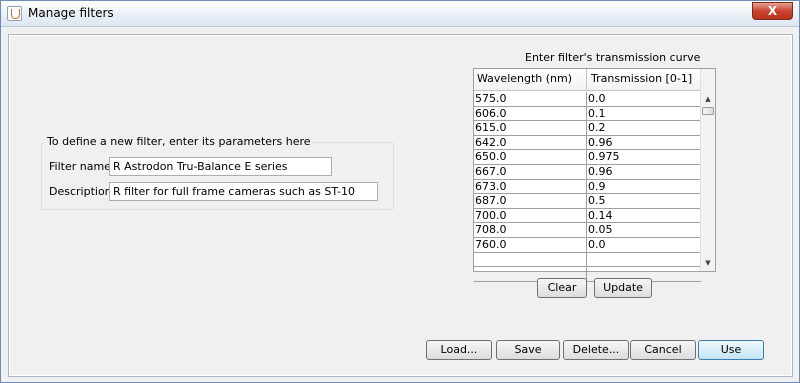  What do you see at coordinates (663, 350) in the screenshot?
I see `cancel-button: Cancel` at bounding box center [663, 350].